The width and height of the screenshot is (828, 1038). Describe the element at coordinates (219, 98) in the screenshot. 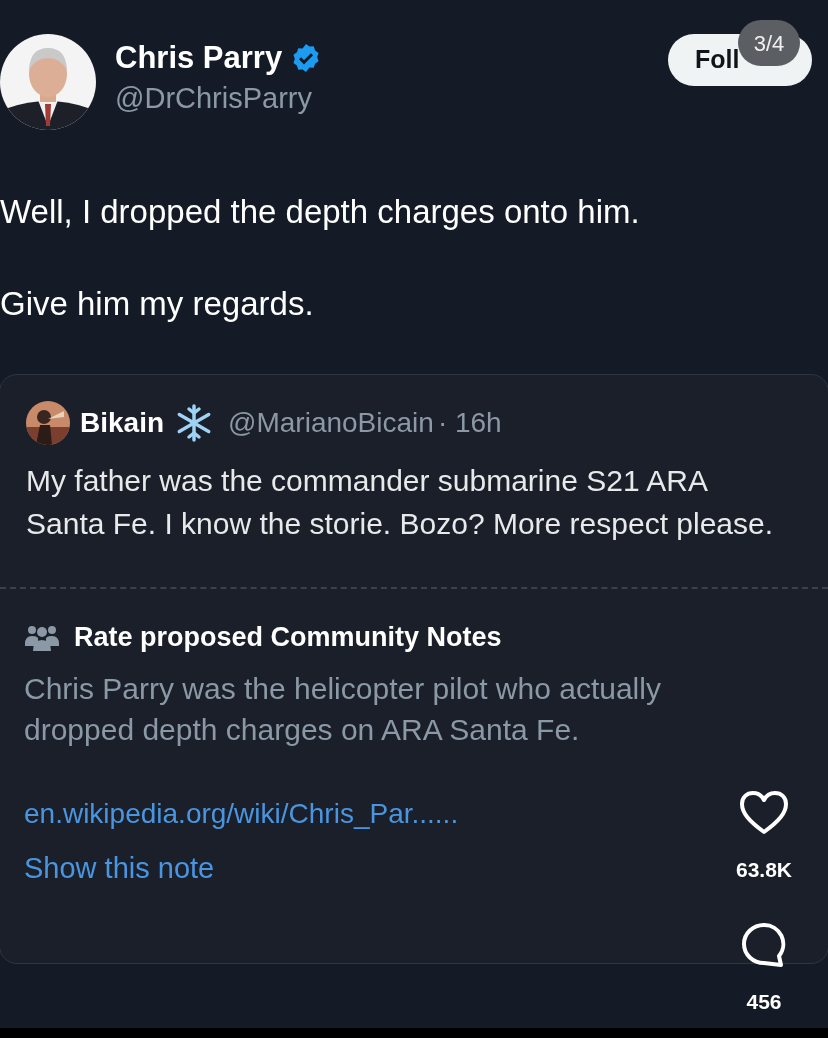

I see `author-handle: @DrChrisParry` at that location.